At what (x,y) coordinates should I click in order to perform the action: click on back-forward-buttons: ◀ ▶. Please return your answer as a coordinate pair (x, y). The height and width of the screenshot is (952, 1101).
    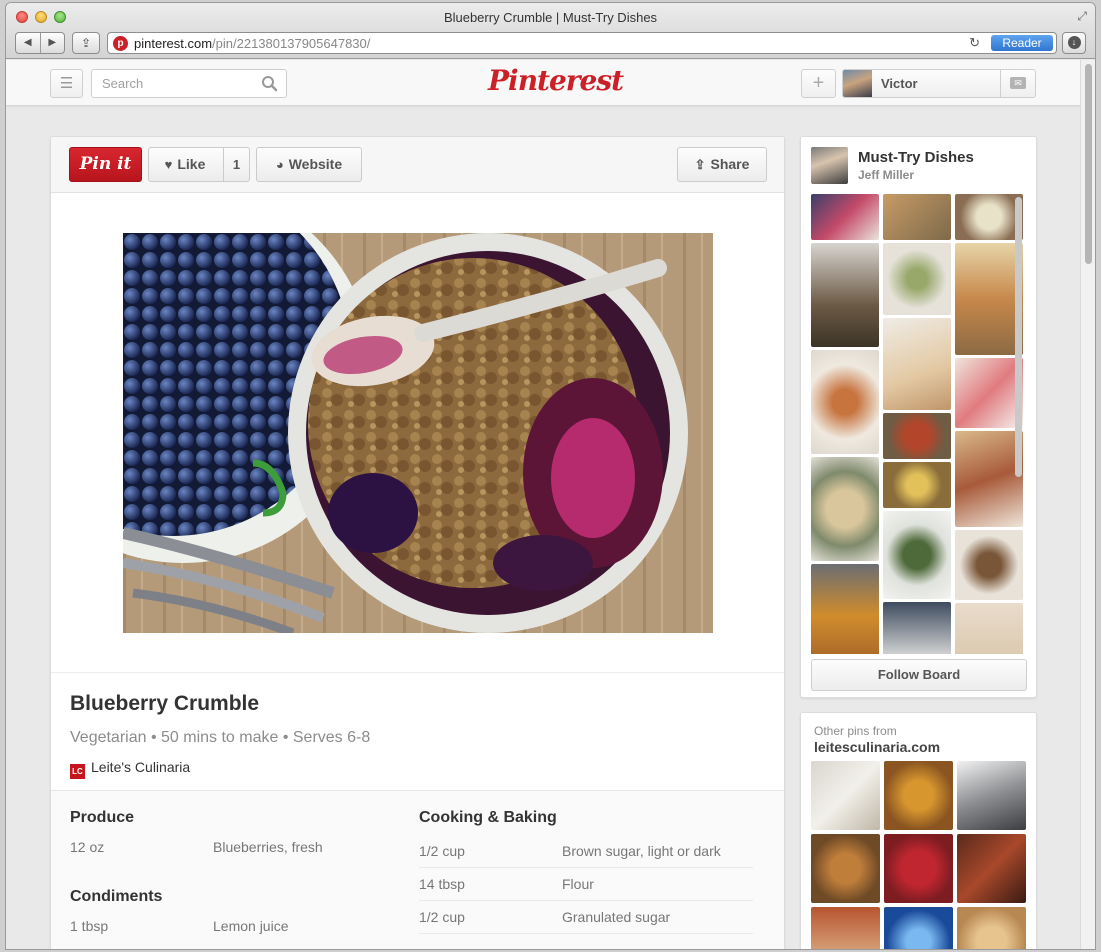
    Looking at the image, I should click on (40, 43).